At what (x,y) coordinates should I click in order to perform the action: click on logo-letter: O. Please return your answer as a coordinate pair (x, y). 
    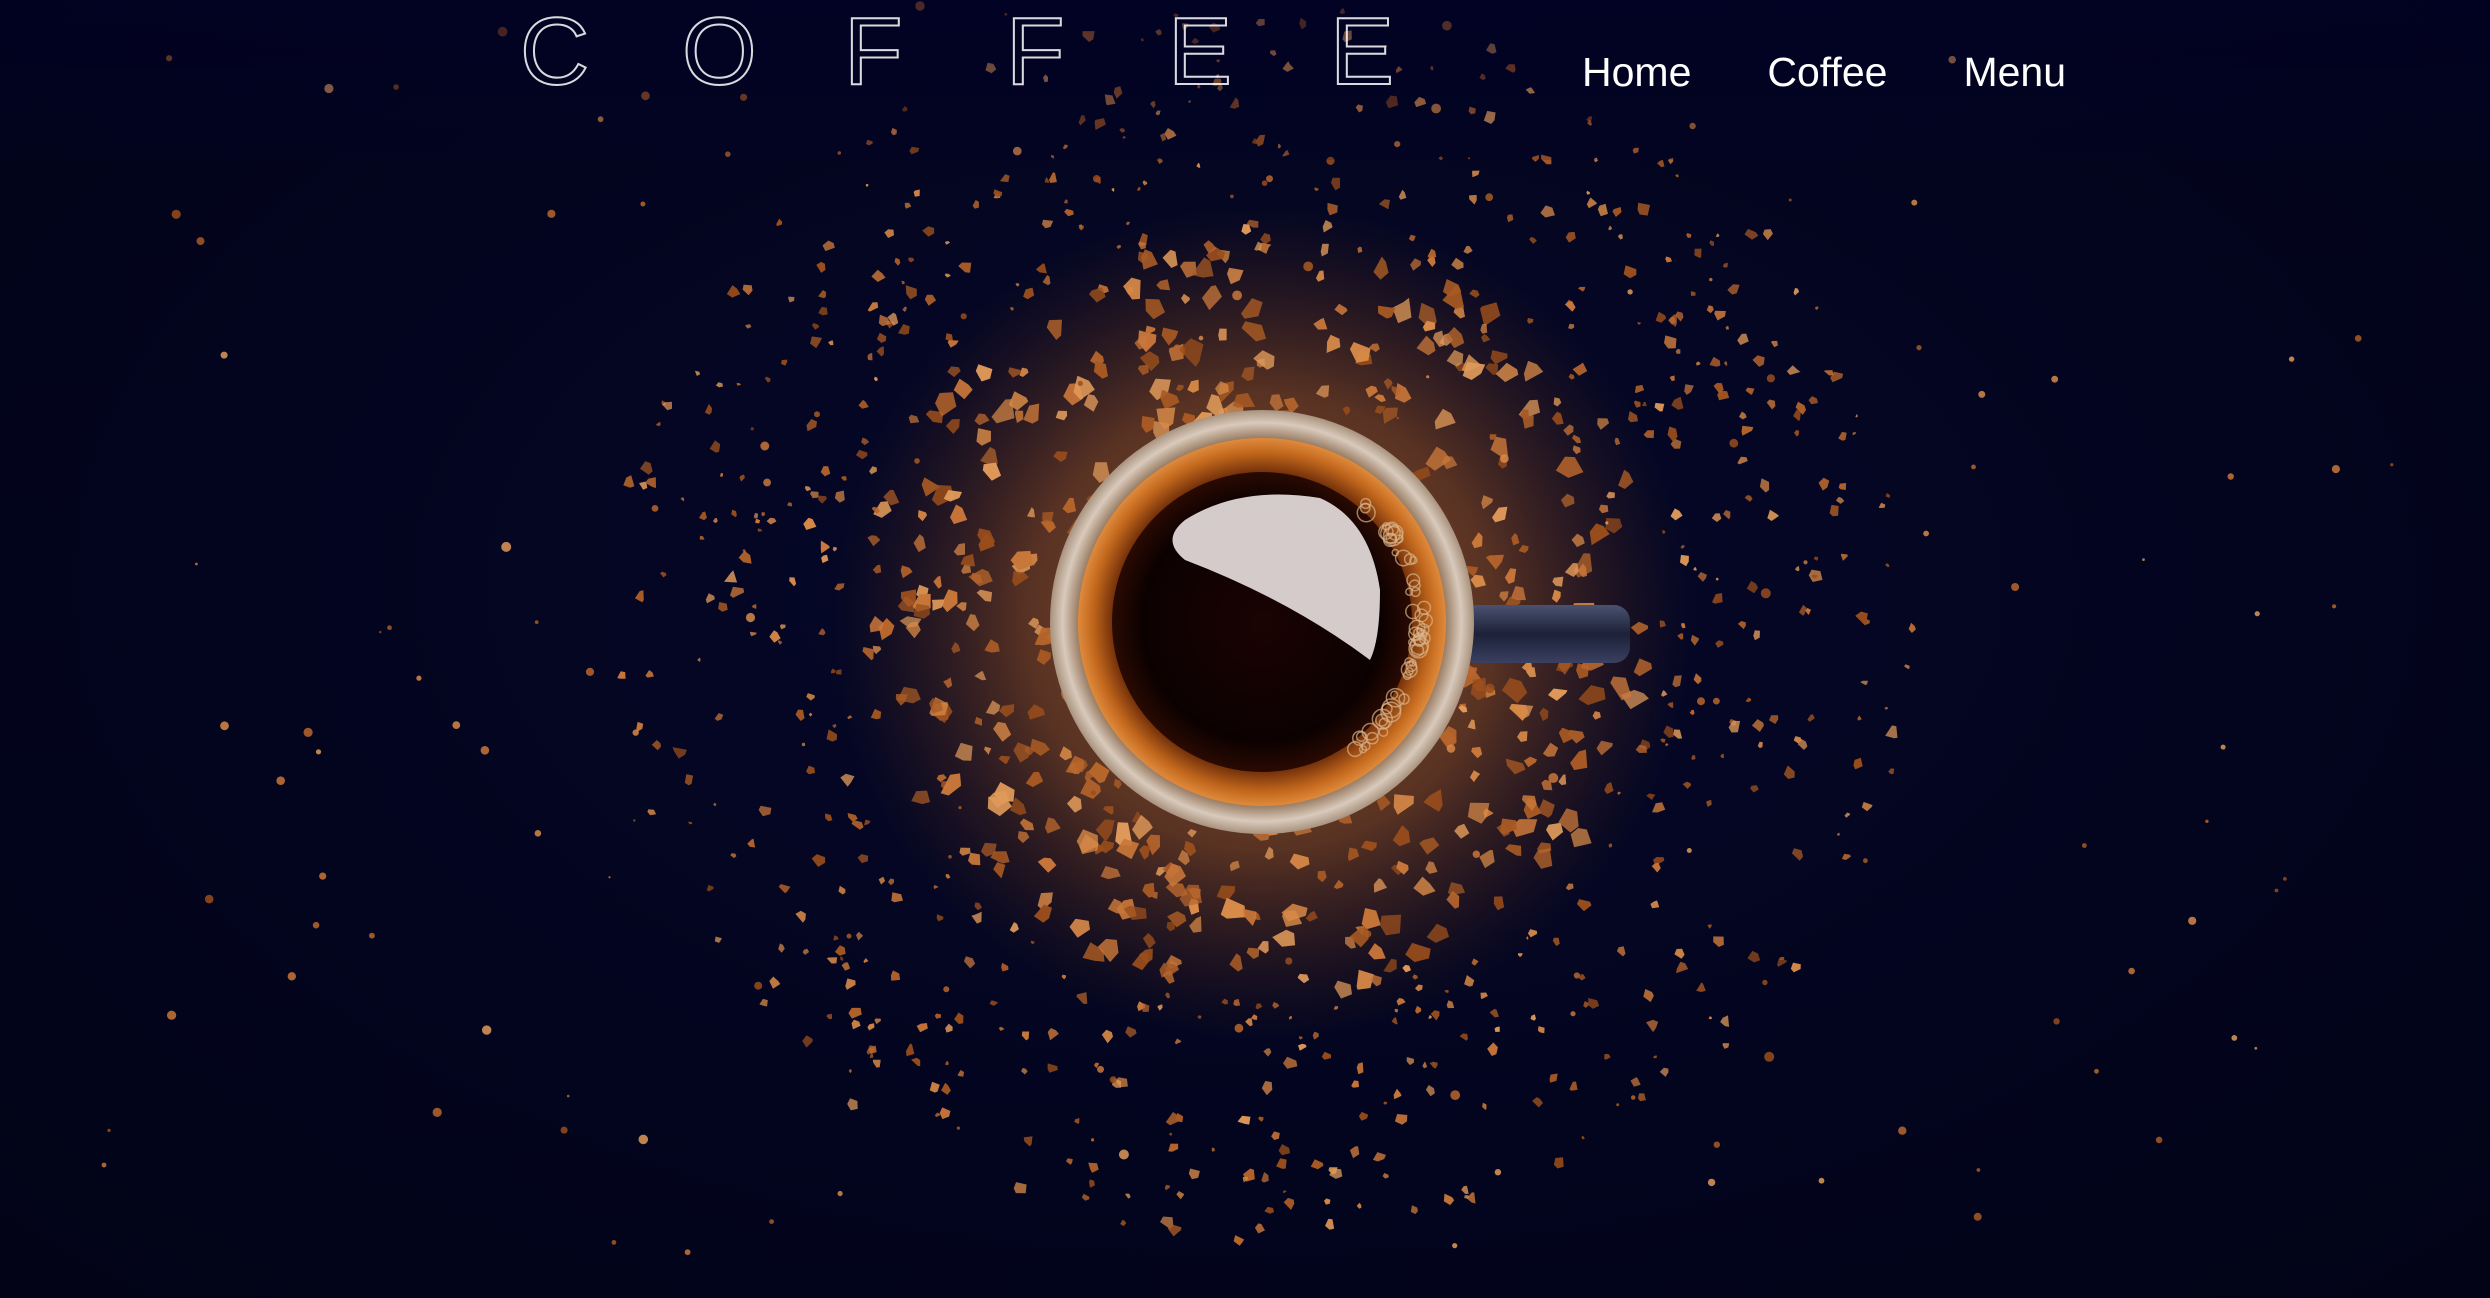
    Looking at the image, I should click on (719, 52).